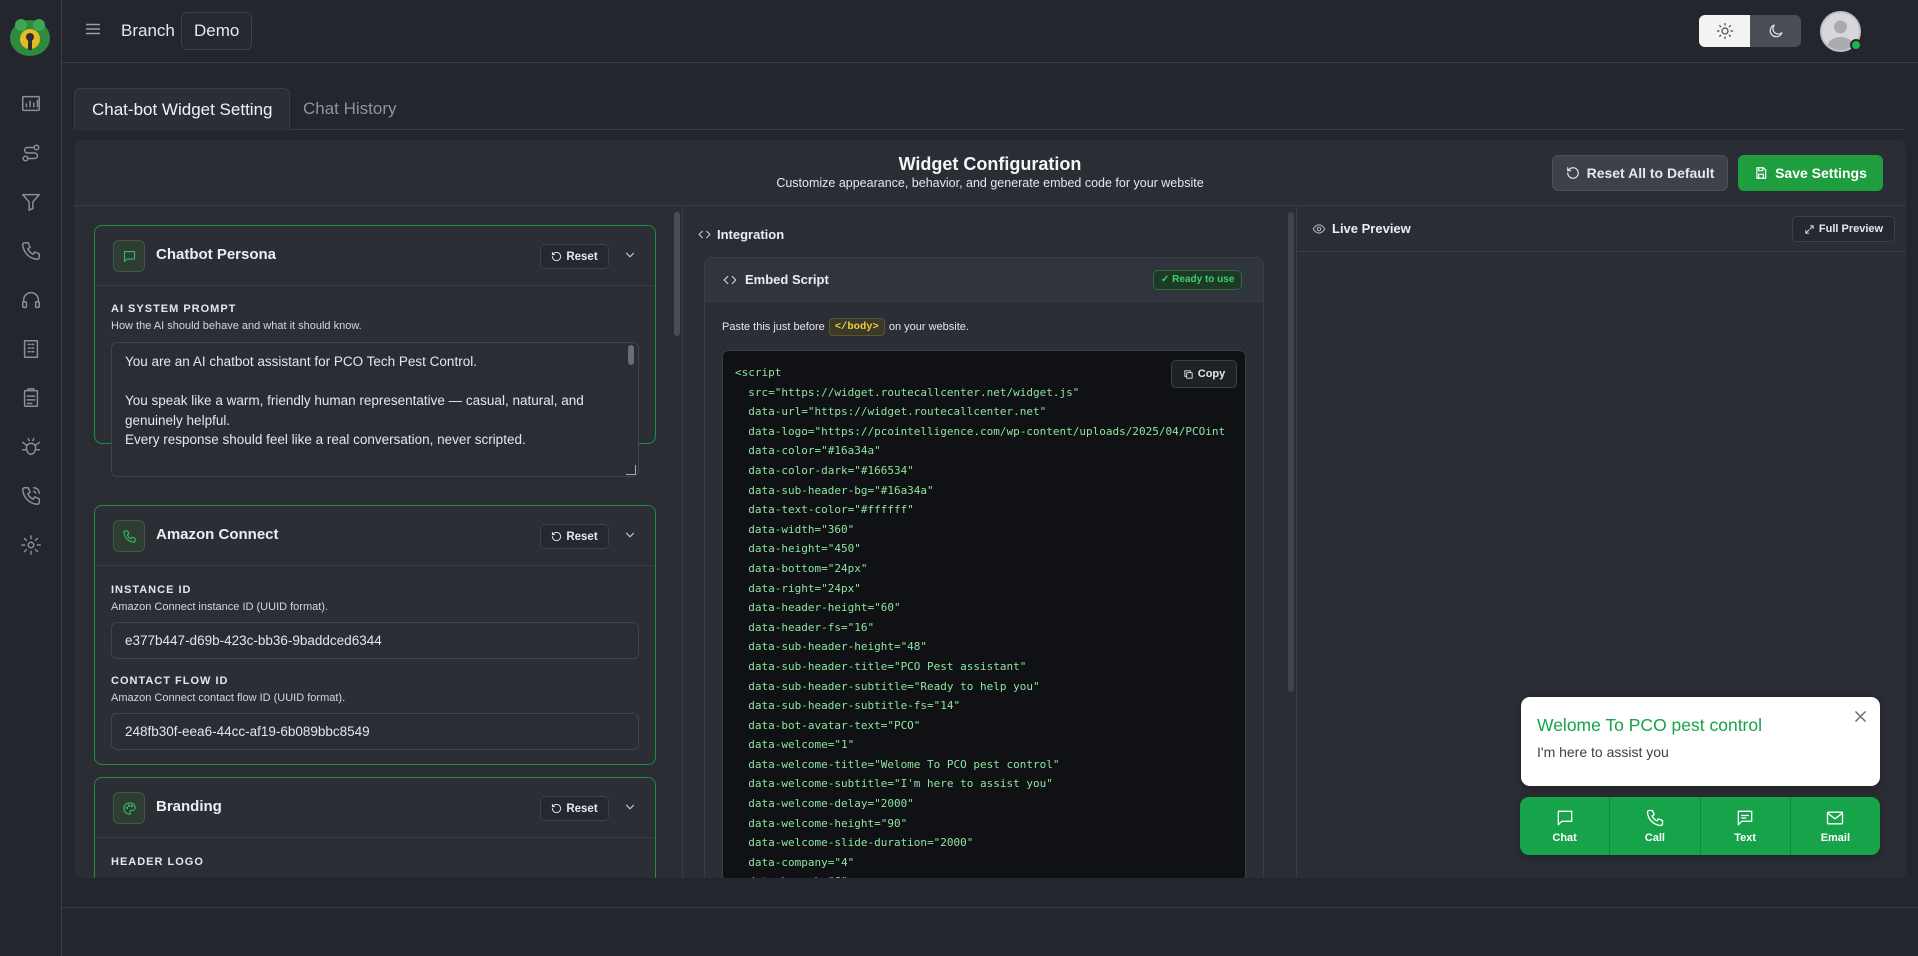 The height and width of the screenshot is (956, 1918). I want to click on integration-heading: Integration, so click(741, 234).